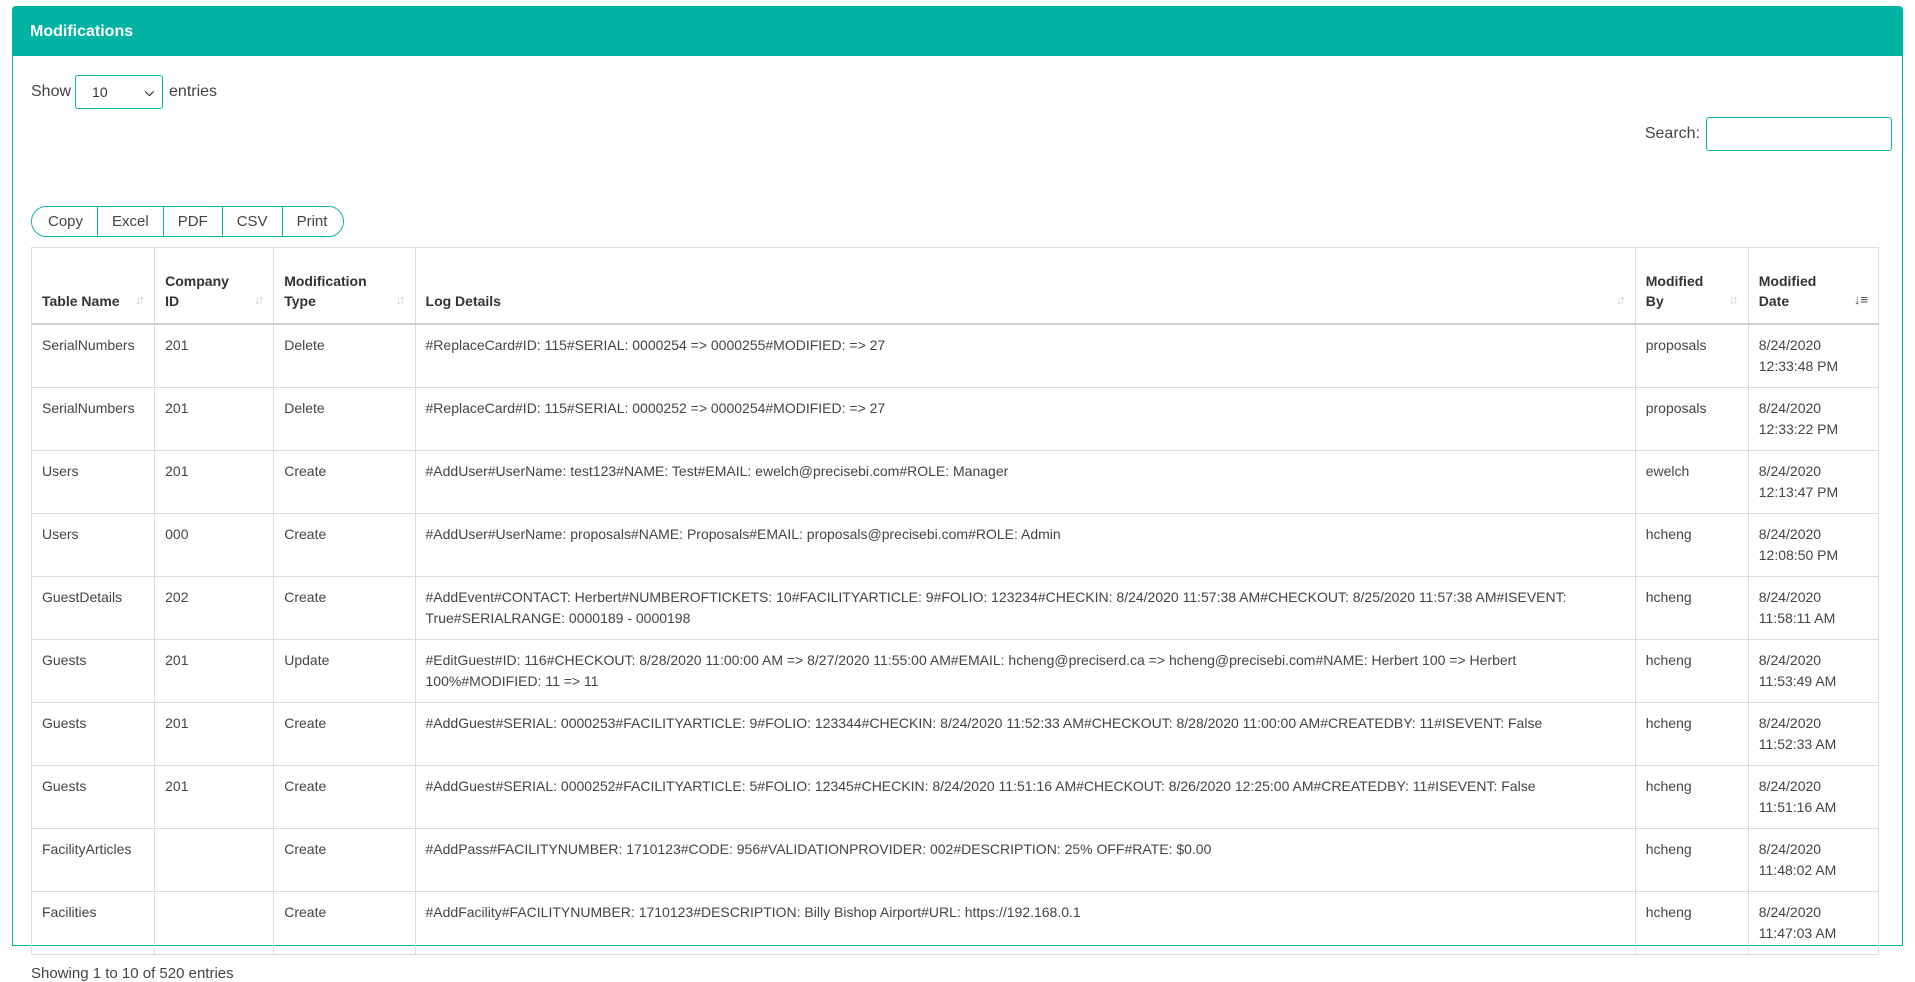 This screenshot has width=1915, height=982. Describe the element at coordinates (1797, 680) in the screenshot. I see `modified-time: 11:53:49 AM` at that location.